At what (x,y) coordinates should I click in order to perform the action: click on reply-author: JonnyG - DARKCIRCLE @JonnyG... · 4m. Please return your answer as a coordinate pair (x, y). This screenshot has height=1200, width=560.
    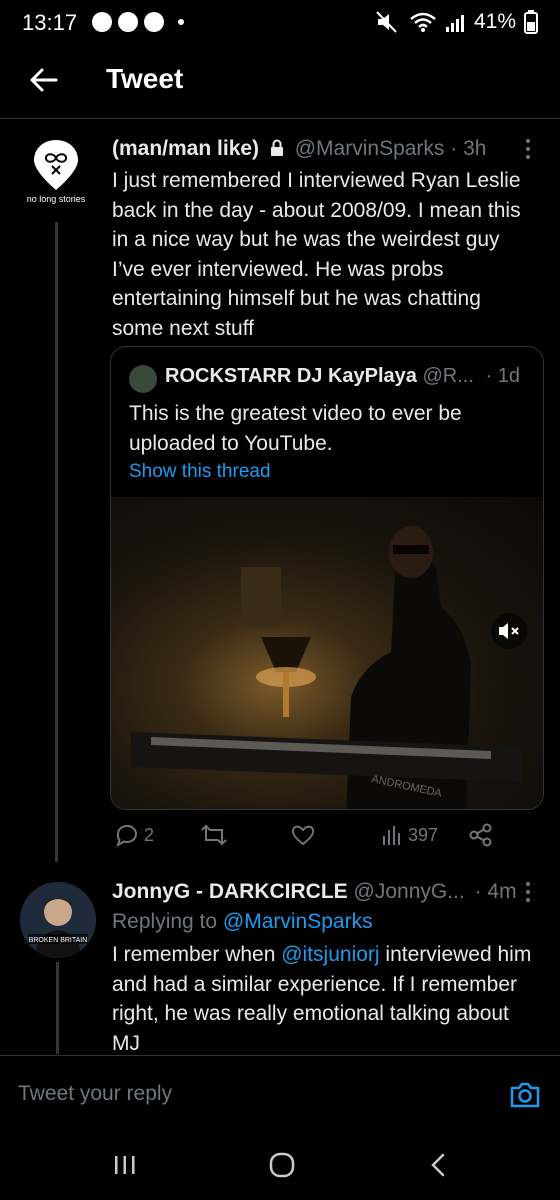
    Looking at the image, I should click on (314, 892).